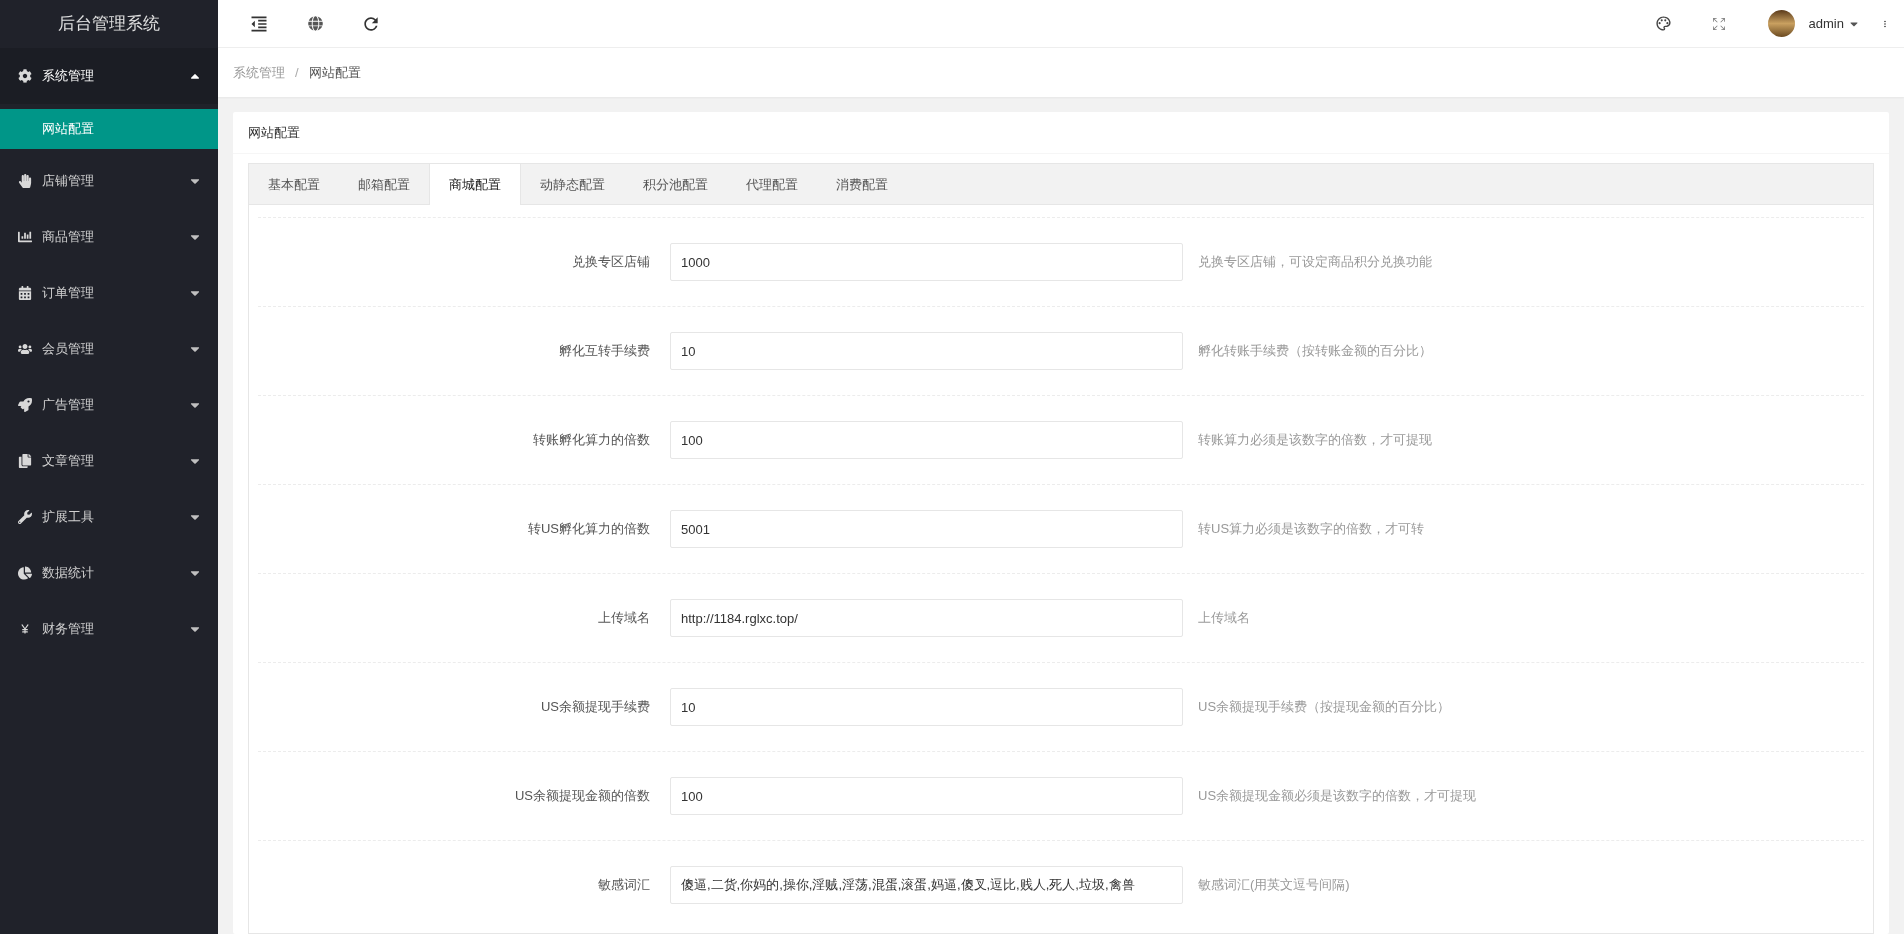  I want to click on menu-label: 数据统计, so click(68, 573).